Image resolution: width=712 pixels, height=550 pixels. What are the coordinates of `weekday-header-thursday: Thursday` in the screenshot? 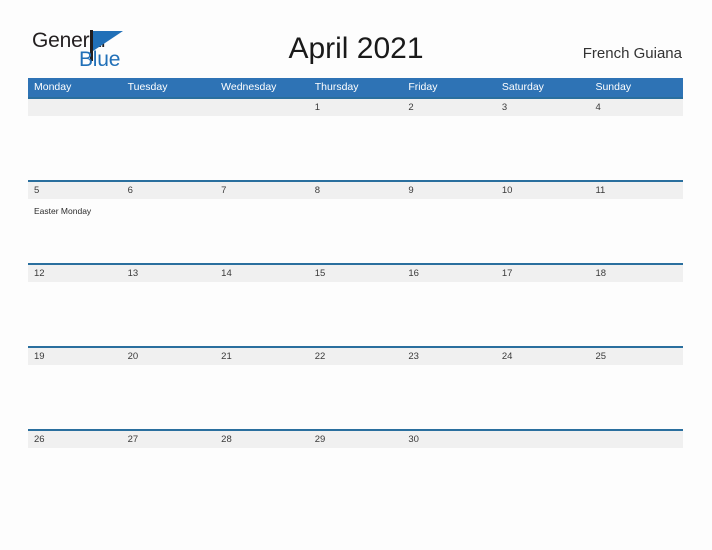 It's located at (336, 87).